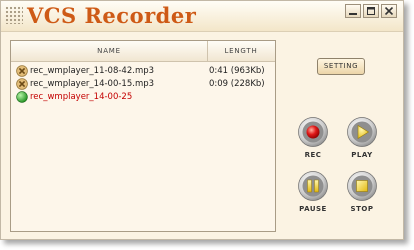 The width and height of the screenshot is (414, 250). Describe the element at coordinates (241, 51) in the screenshot. I see `column-header-length: LENGTH` at that location.